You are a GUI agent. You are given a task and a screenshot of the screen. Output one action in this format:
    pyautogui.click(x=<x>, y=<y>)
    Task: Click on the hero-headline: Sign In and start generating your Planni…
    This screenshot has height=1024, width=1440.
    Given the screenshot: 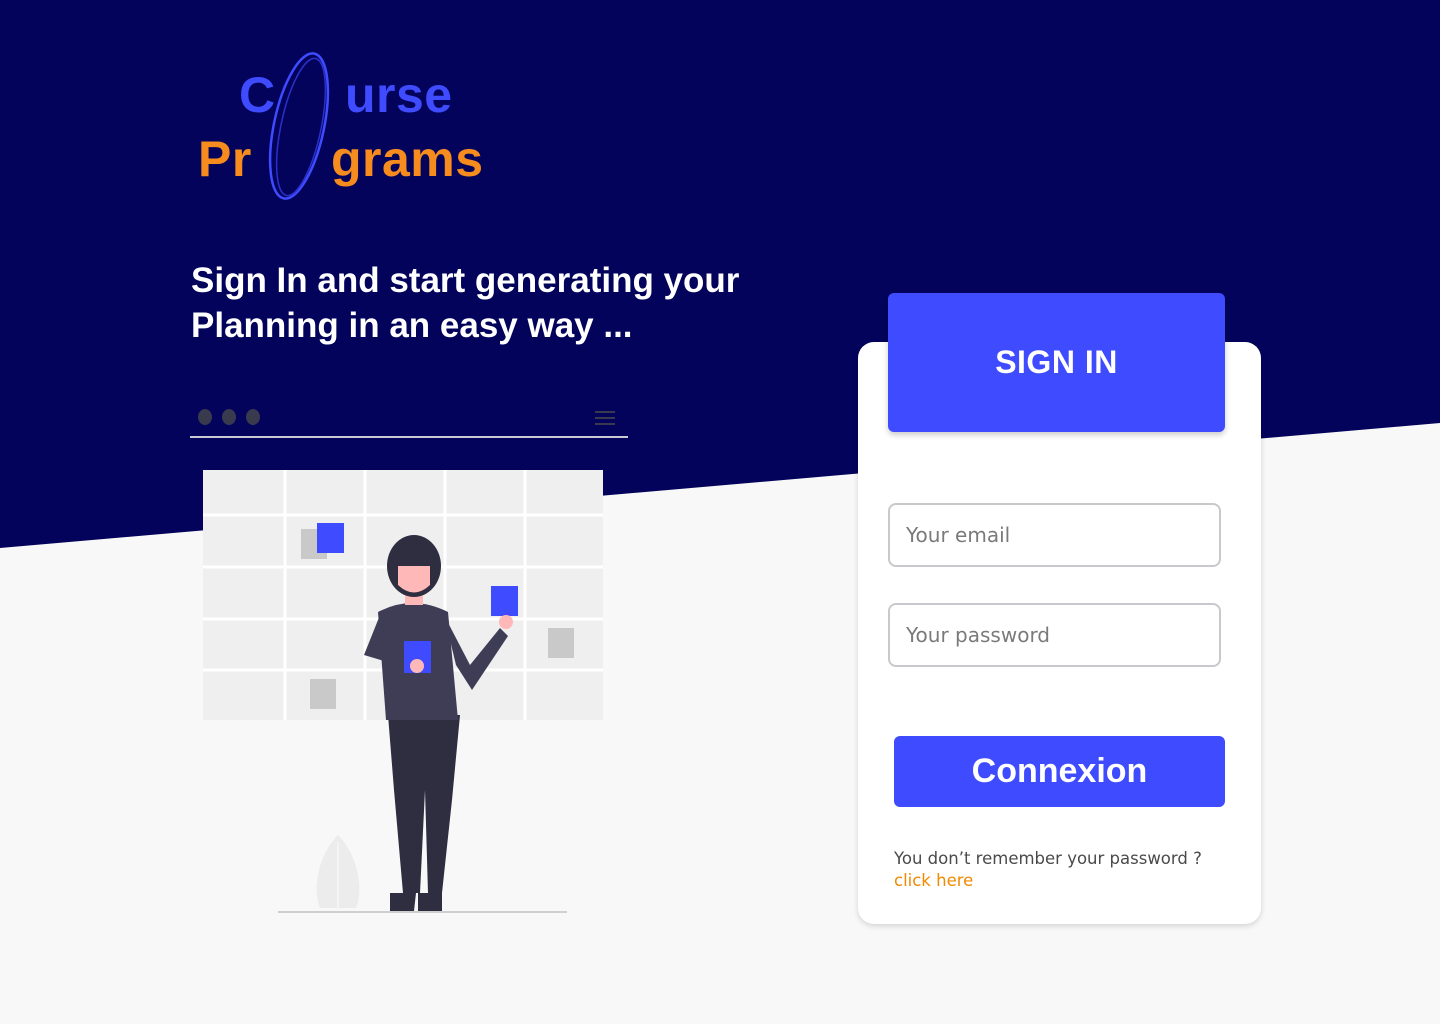 What is the action you would take?
    pyautogui.click(x=511, y=303)
    